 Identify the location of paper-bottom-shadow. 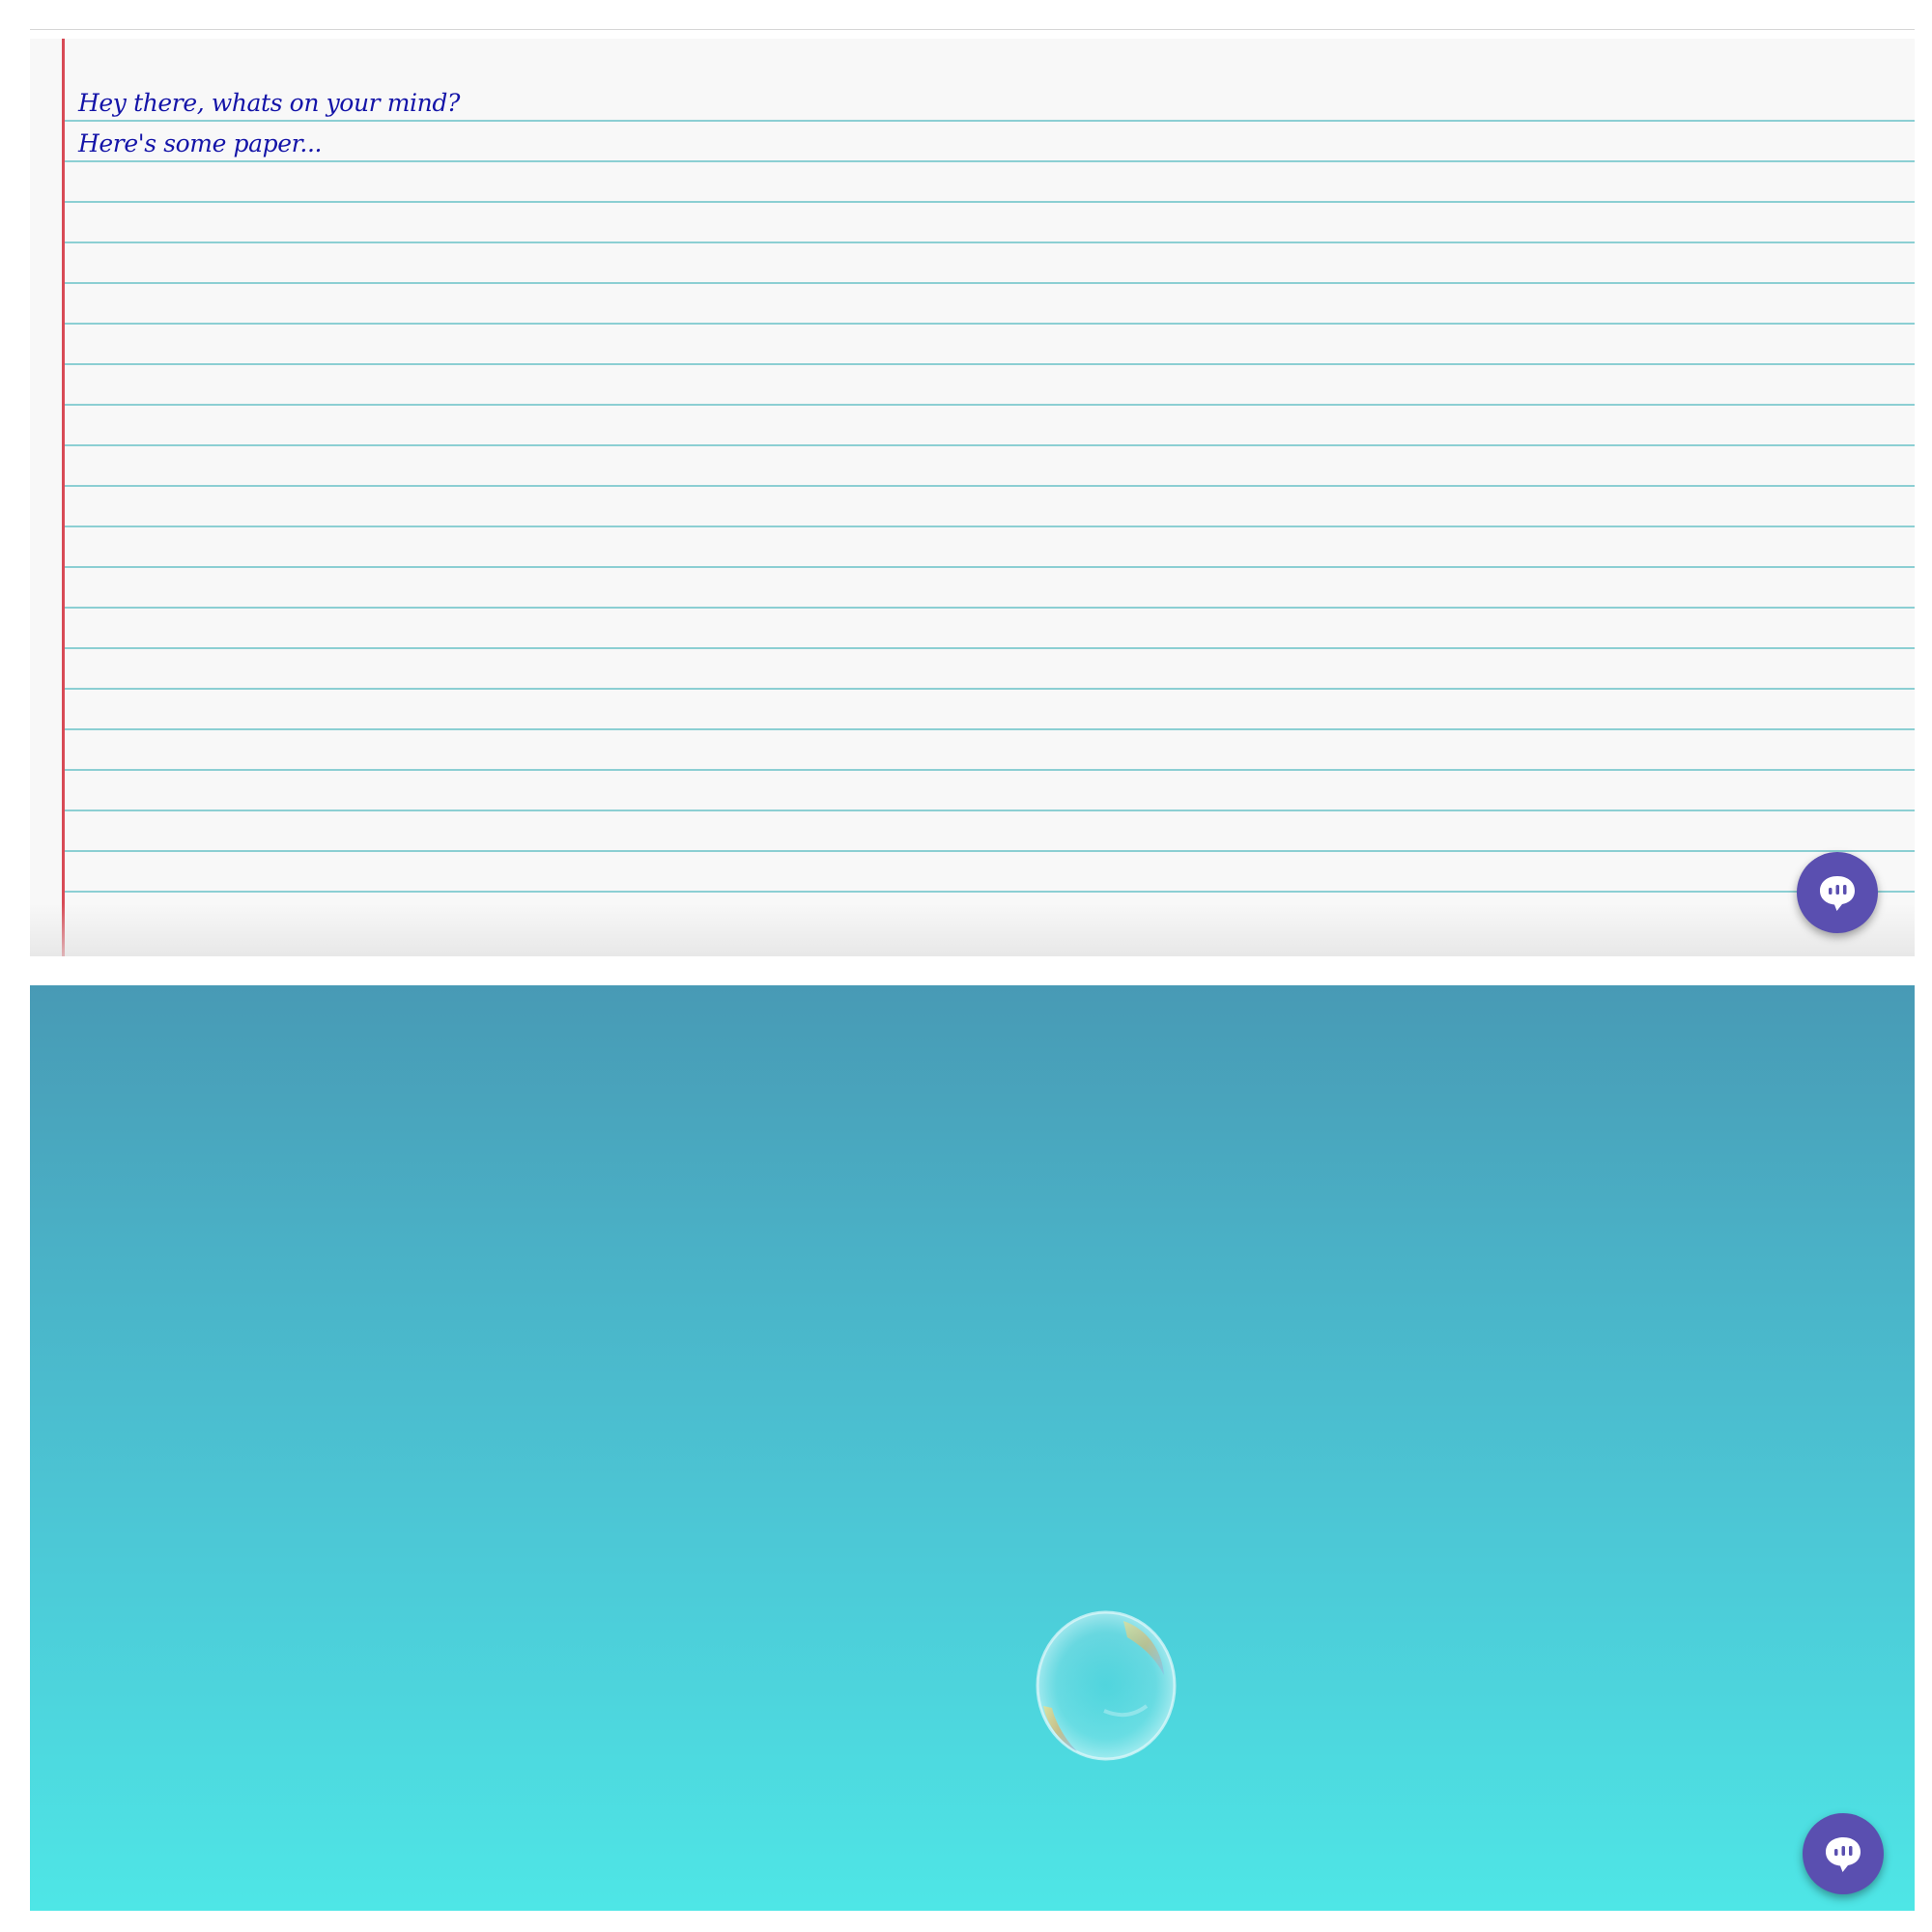
(972, 929).